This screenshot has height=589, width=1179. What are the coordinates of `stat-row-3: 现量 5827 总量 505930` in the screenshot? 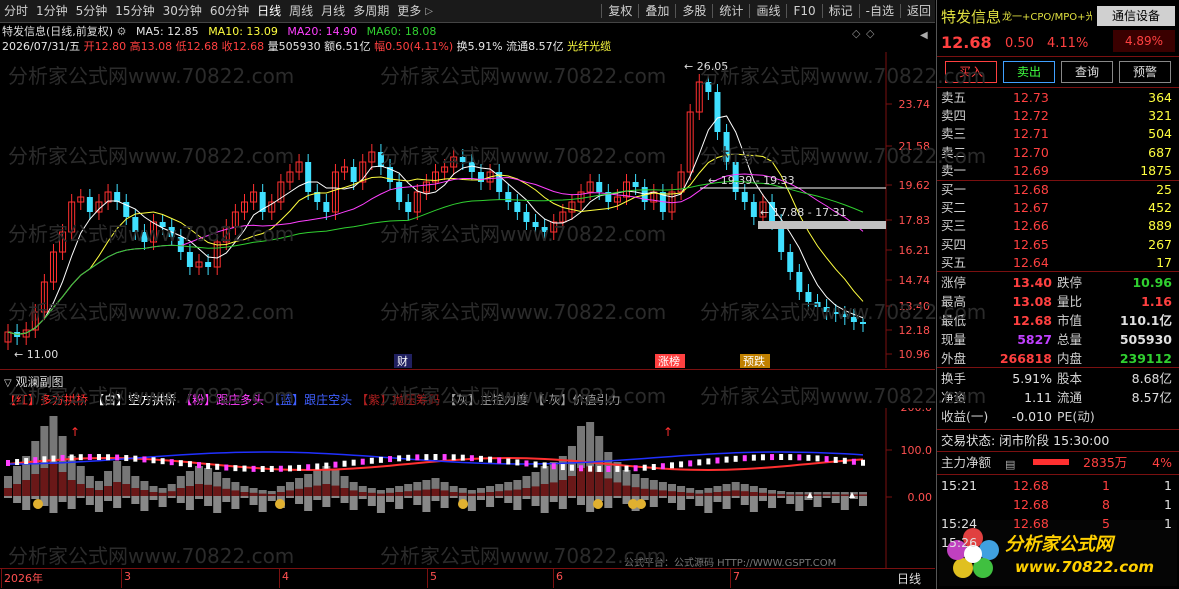 It's located at (1058, 339).